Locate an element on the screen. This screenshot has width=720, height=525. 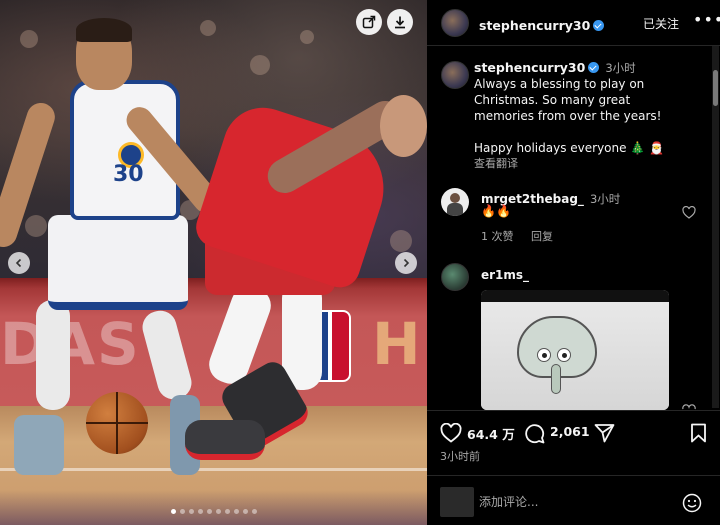
comment-input is located at coordinates (574, 502).